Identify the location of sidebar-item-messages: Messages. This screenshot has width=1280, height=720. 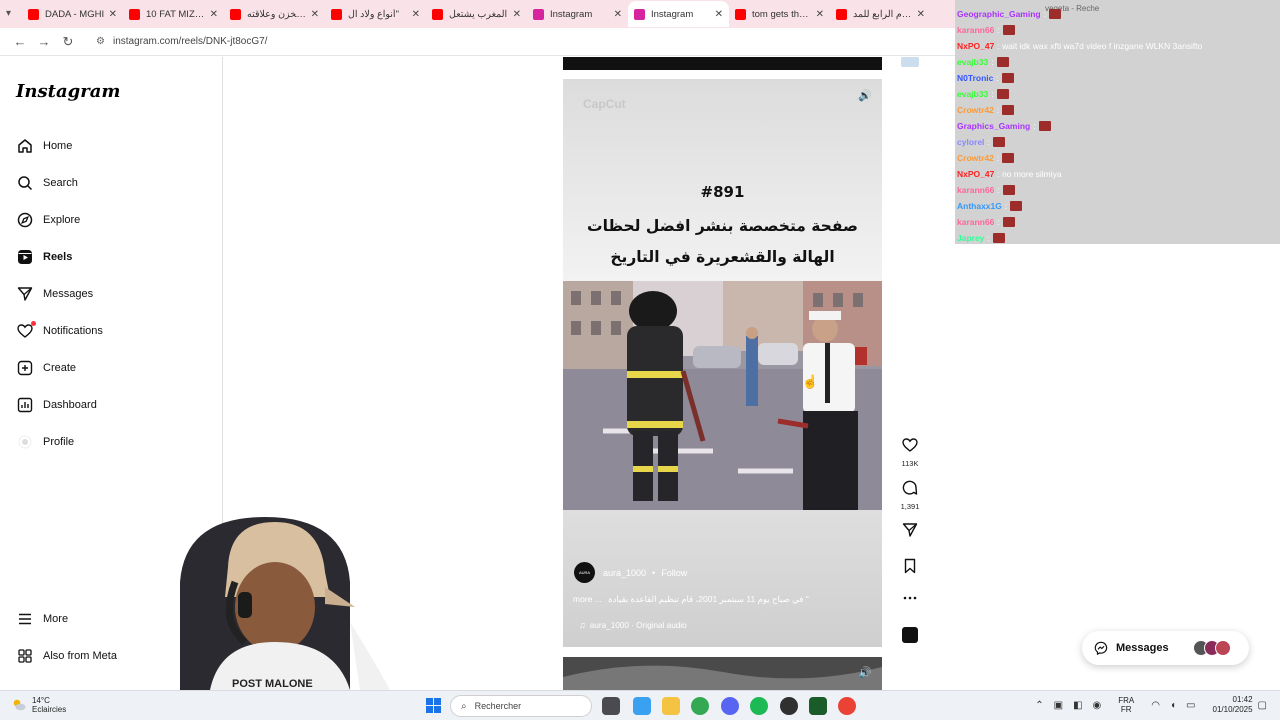
(54, 294).